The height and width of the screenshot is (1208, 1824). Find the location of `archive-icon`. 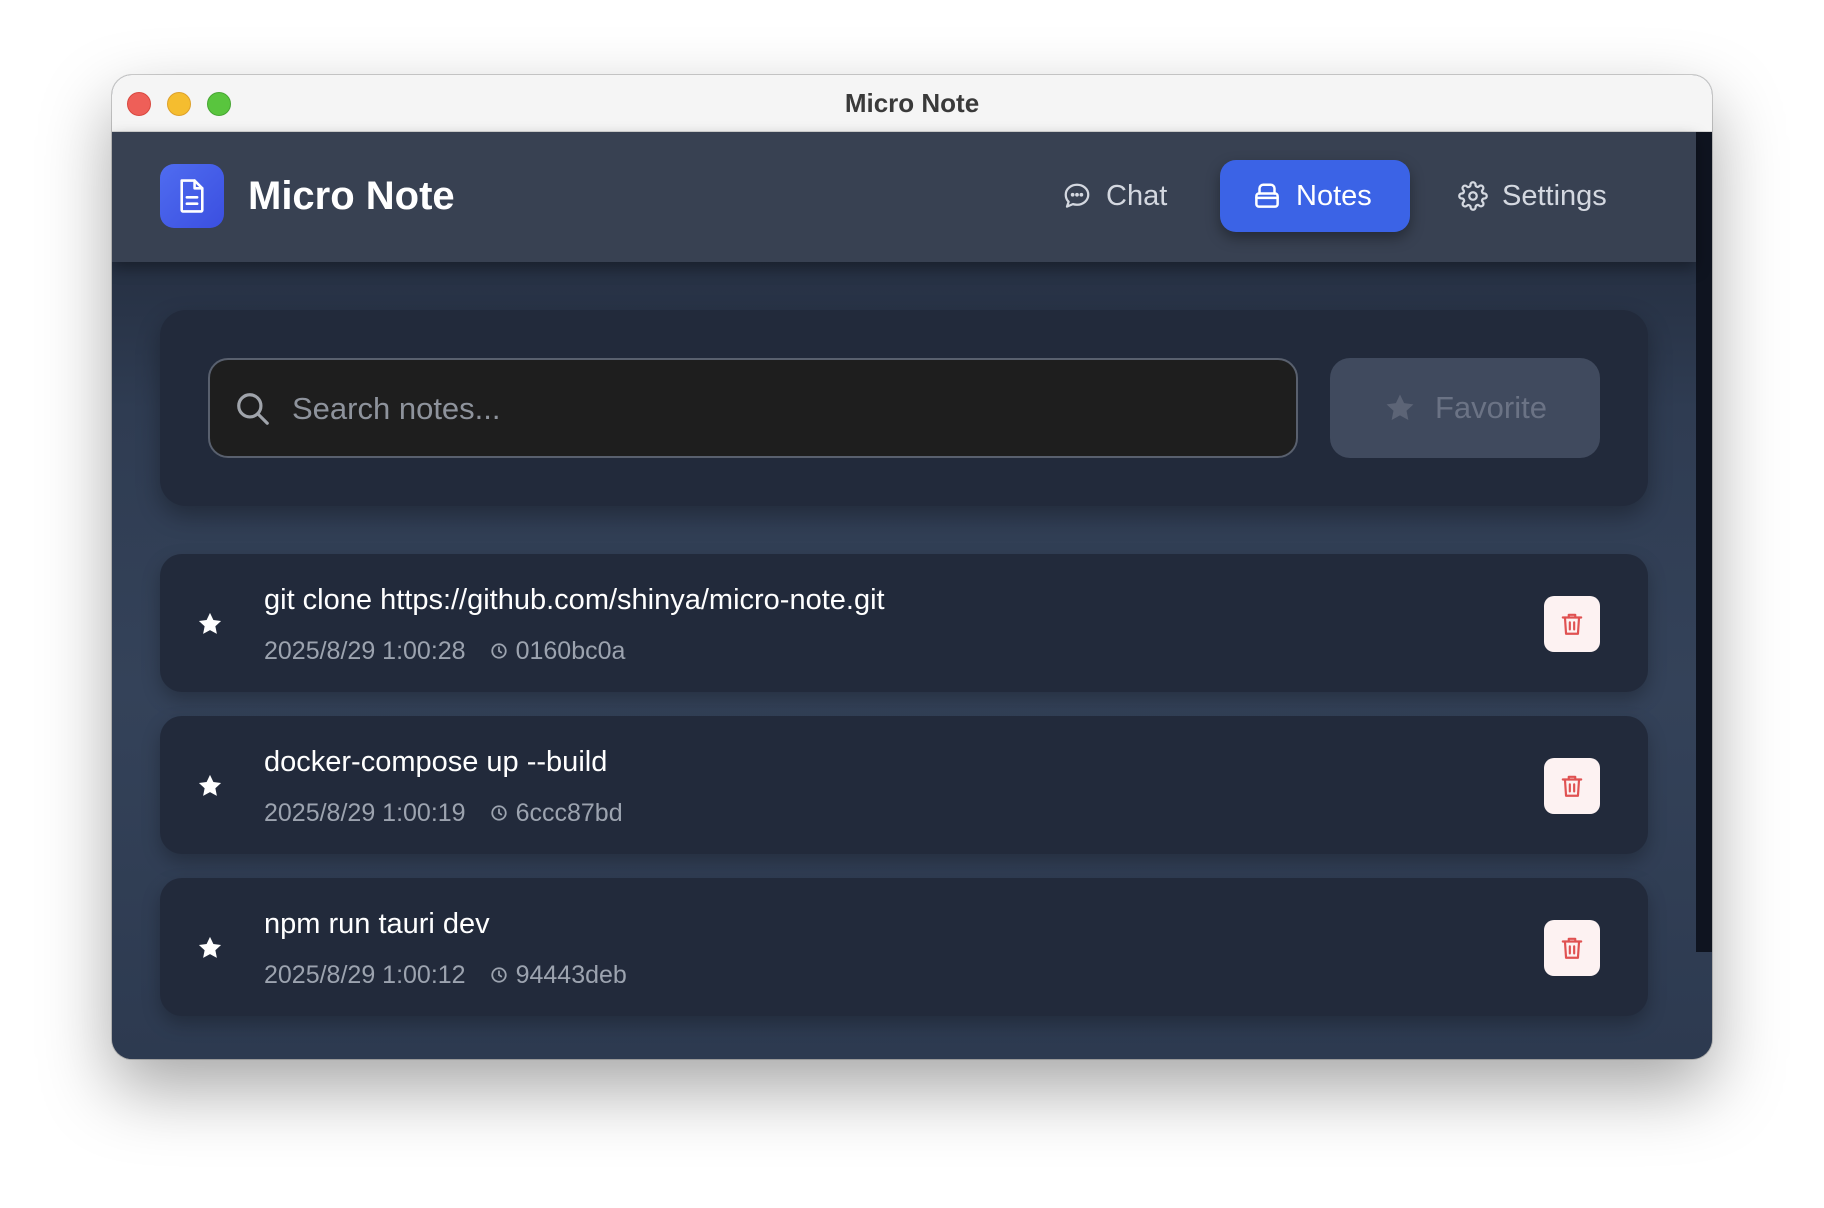

archive-icon is located at coordinates (1267, 195).